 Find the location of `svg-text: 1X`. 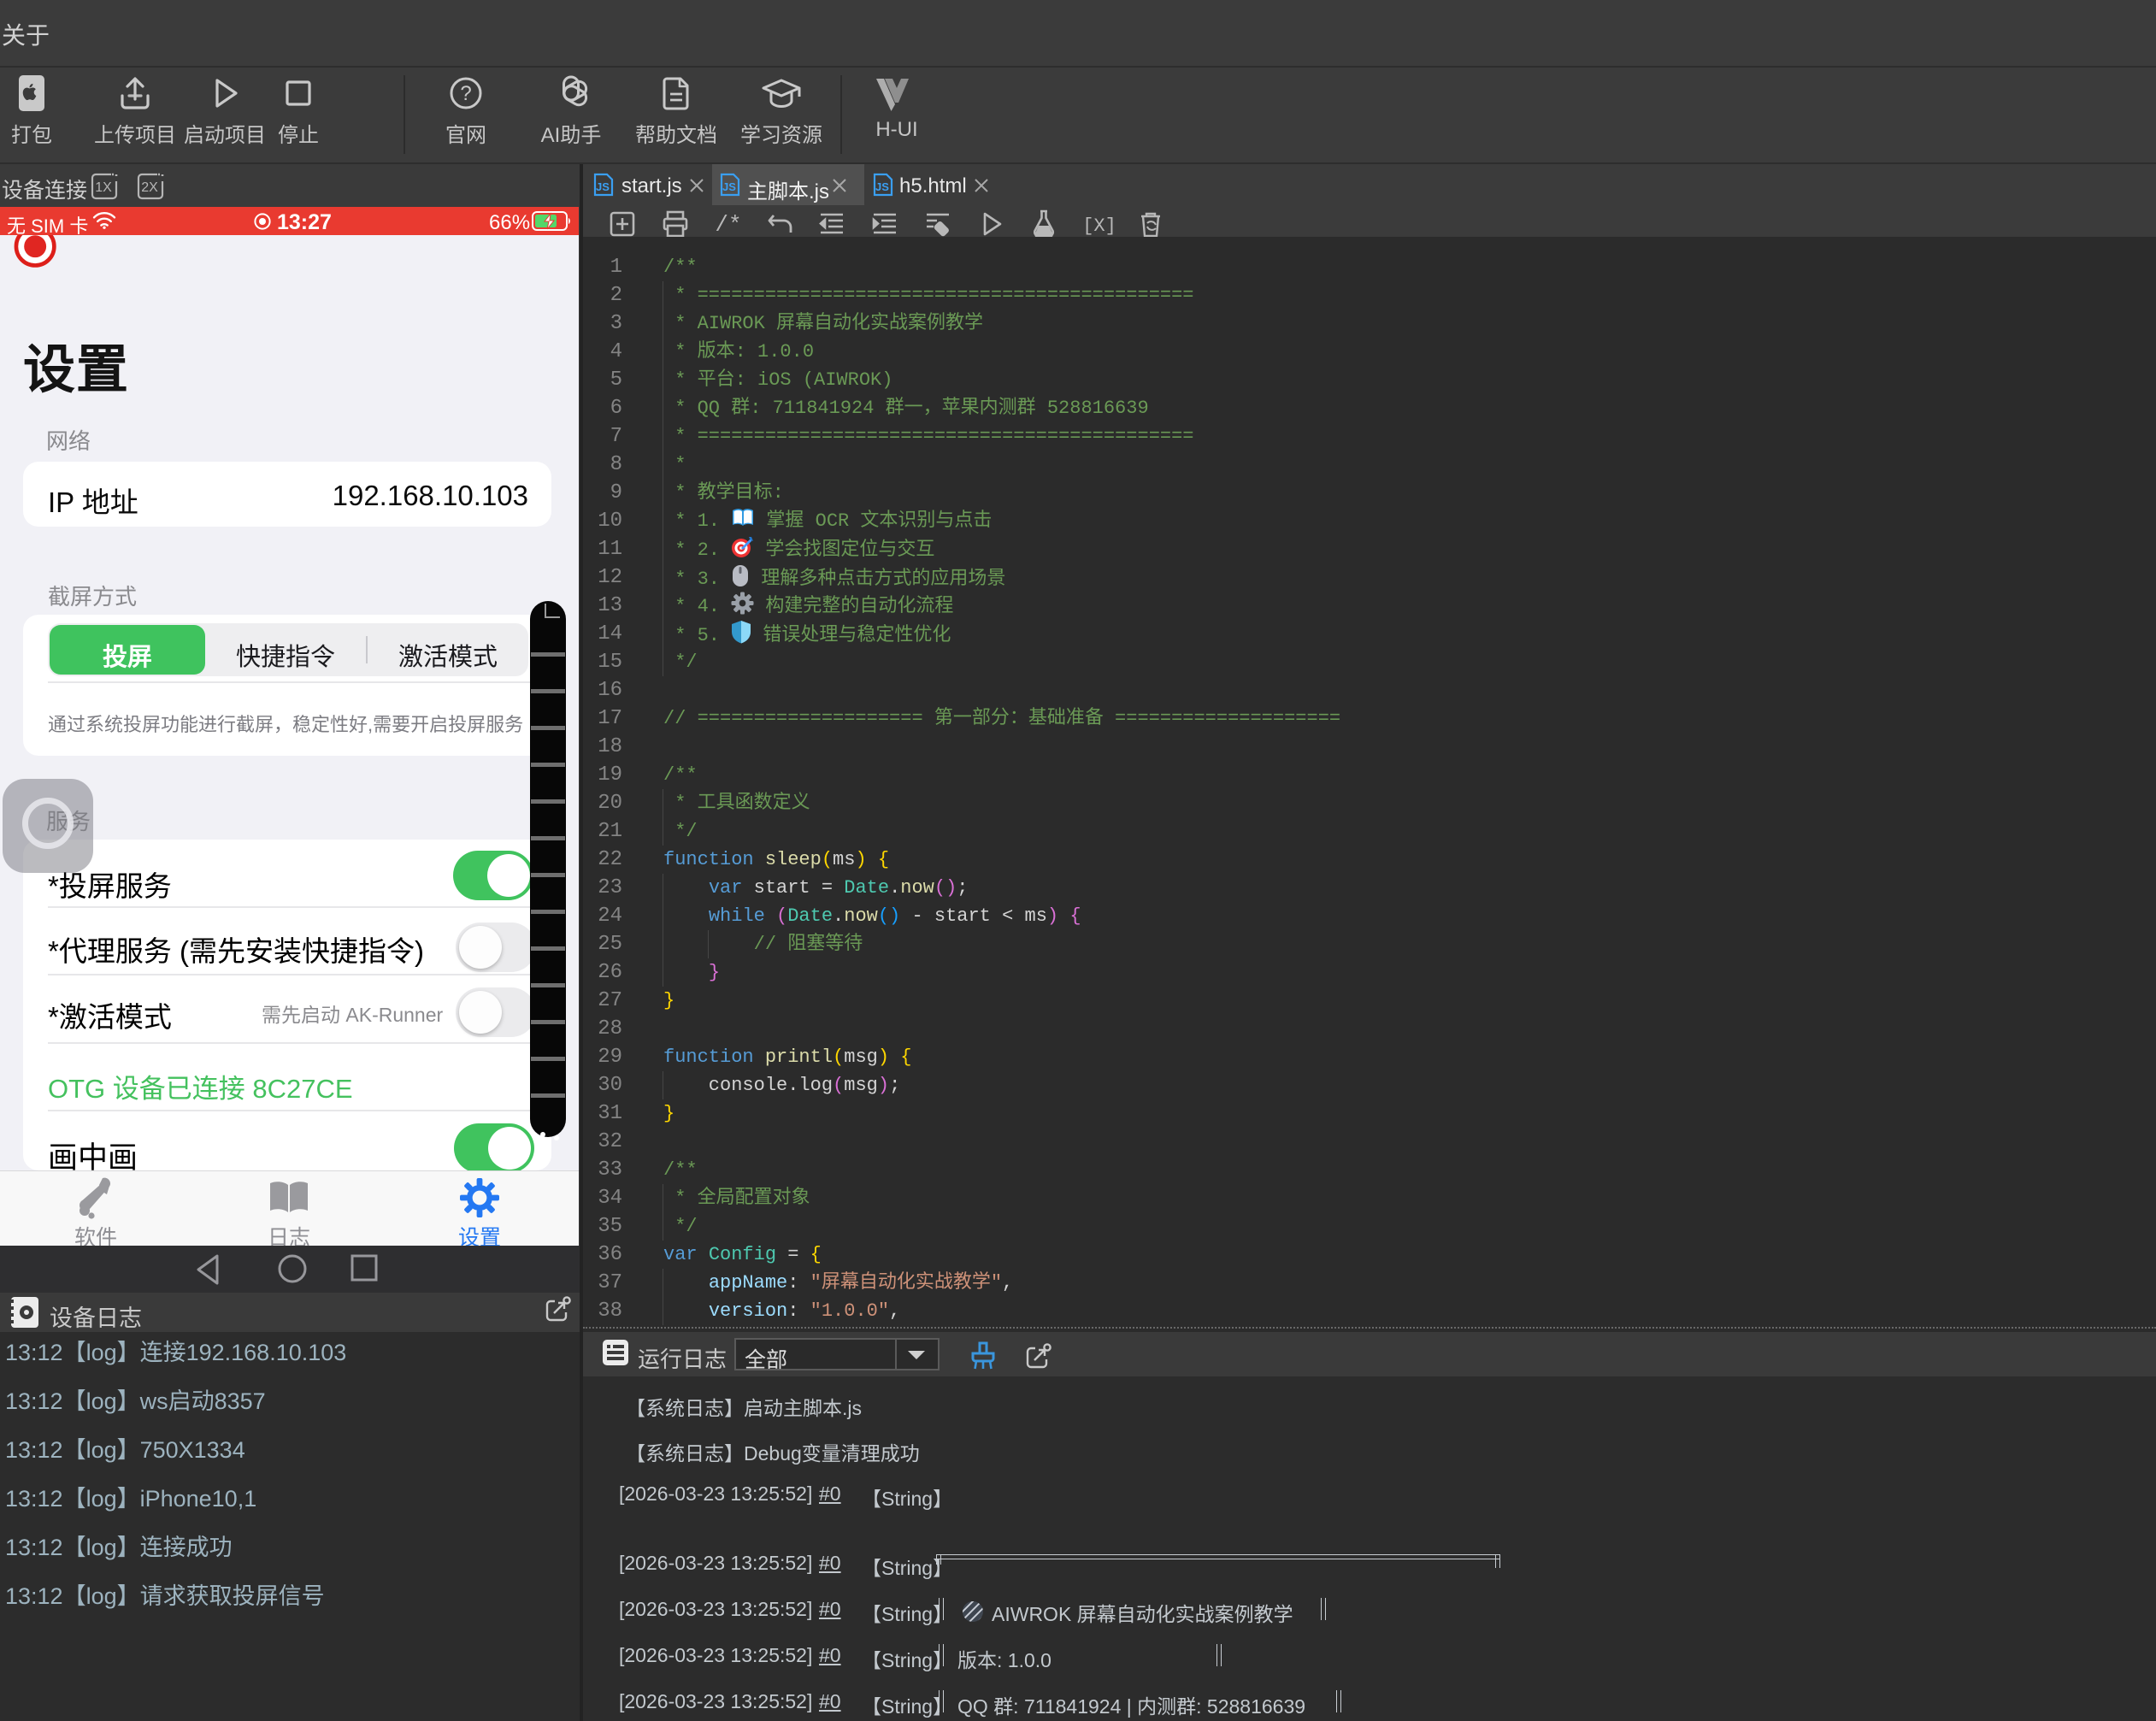

svg-text: 1X is located at coordinates (103, 187).